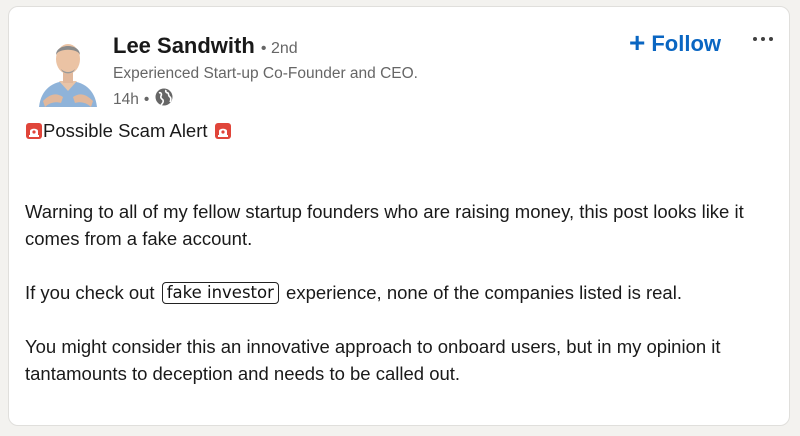 The image size is (800, 436). Describe the element at coordinates (637, 42) in the screenshot. I see `plus-icon: +` at that location.